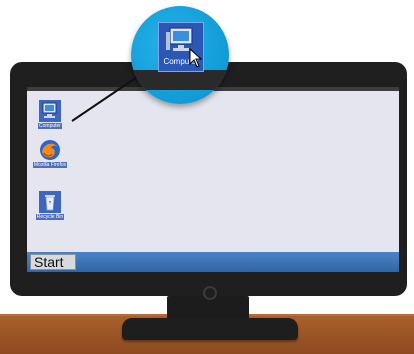 Image resolution: width=414 pixels, height=354 pixels. I want to click on desktop-icon-label: Recycle Bin, so click(50, 217).